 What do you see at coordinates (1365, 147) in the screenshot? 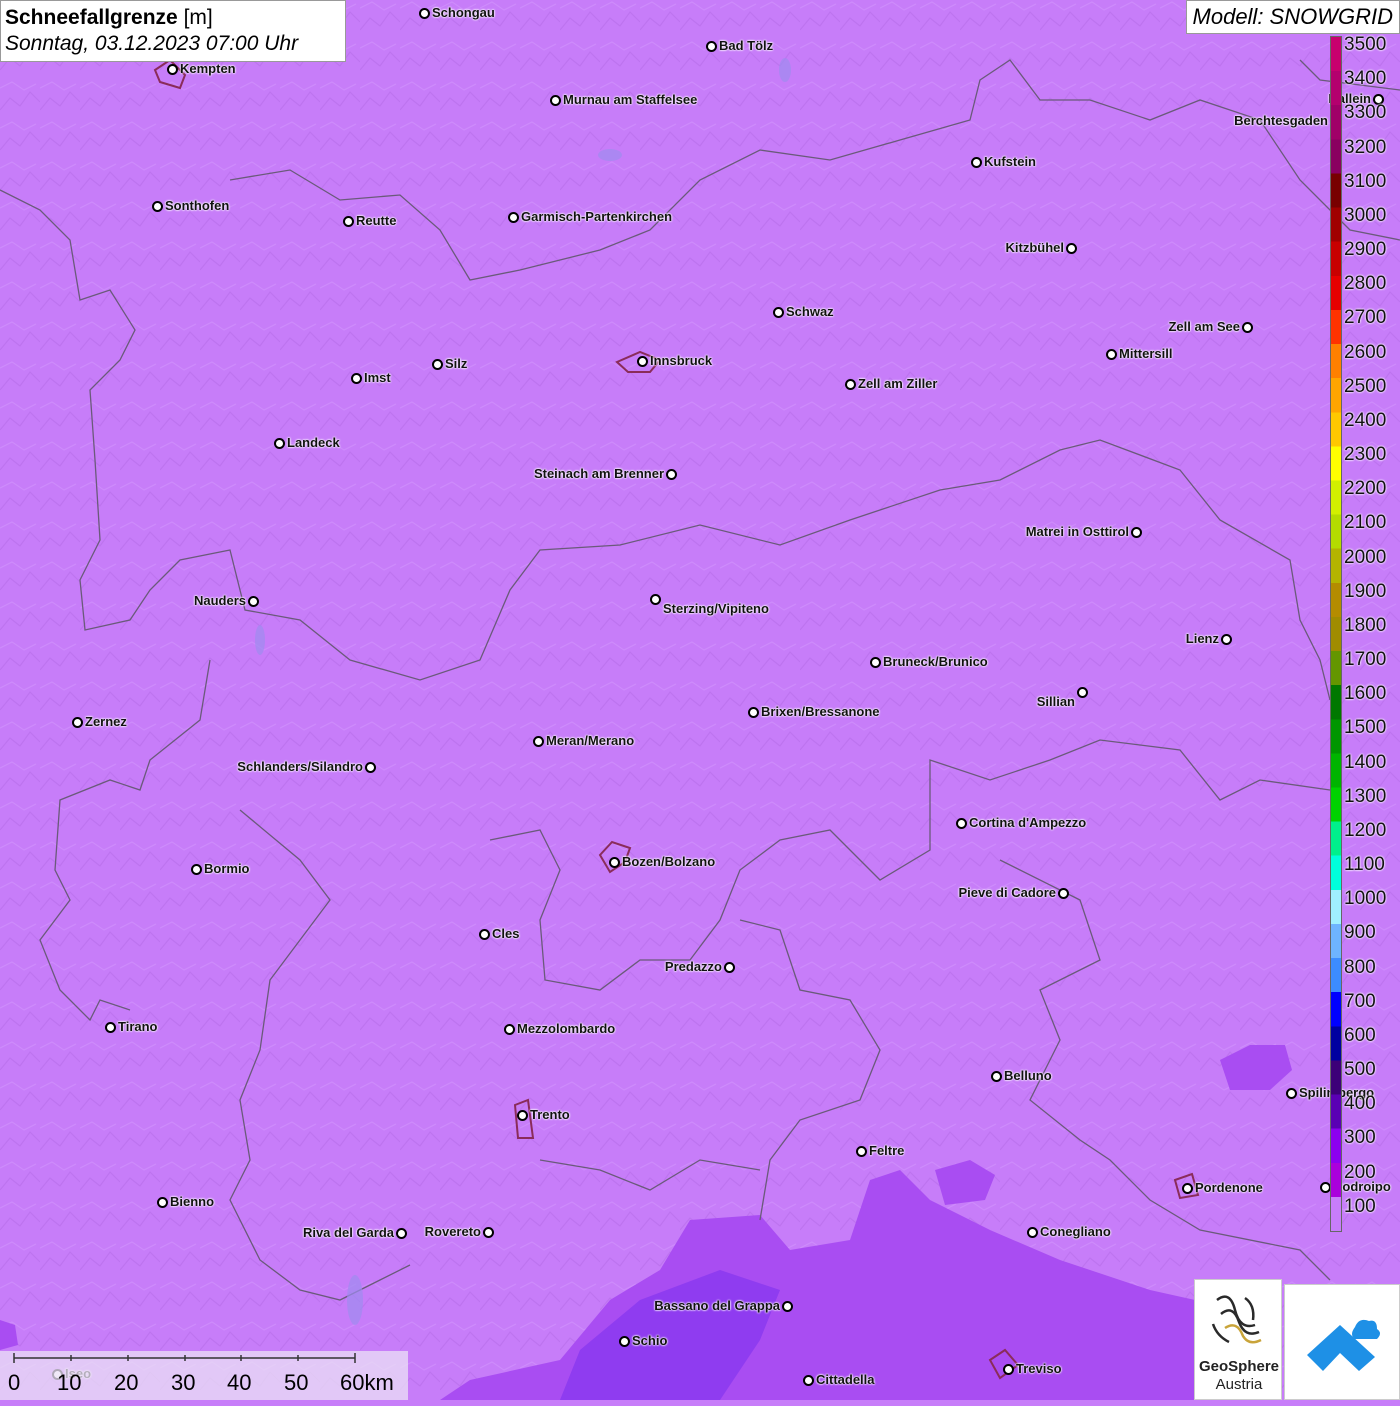
I see `legend-tick-label: 3200` at bounding box center [1365, 147].